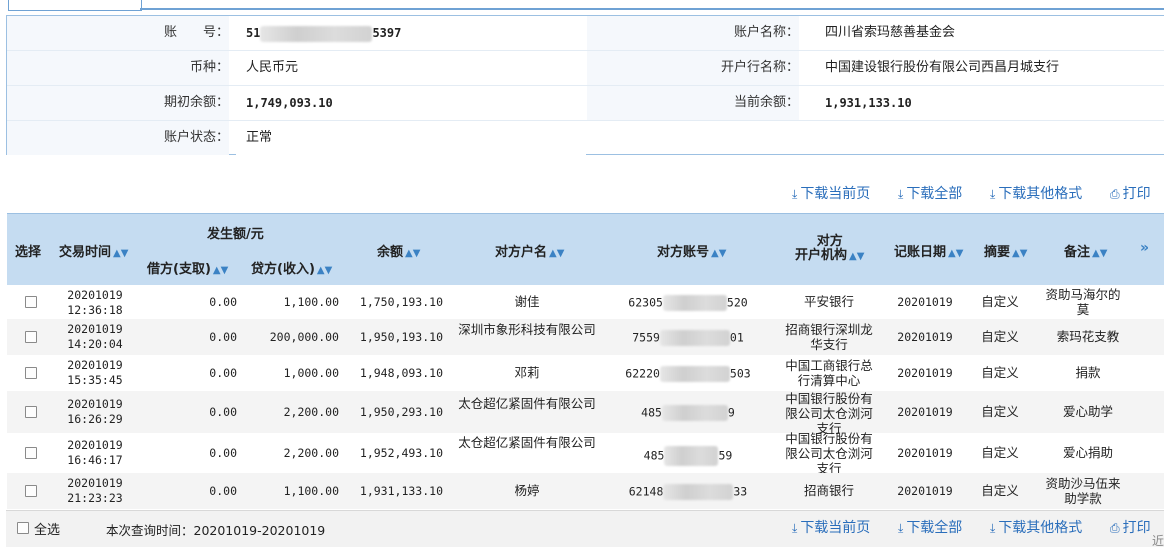 The height and width of the screenshot is (550, 1164). I want to click on header-counterparty-account: 对方账号 ▲▼, so click(691, 250).